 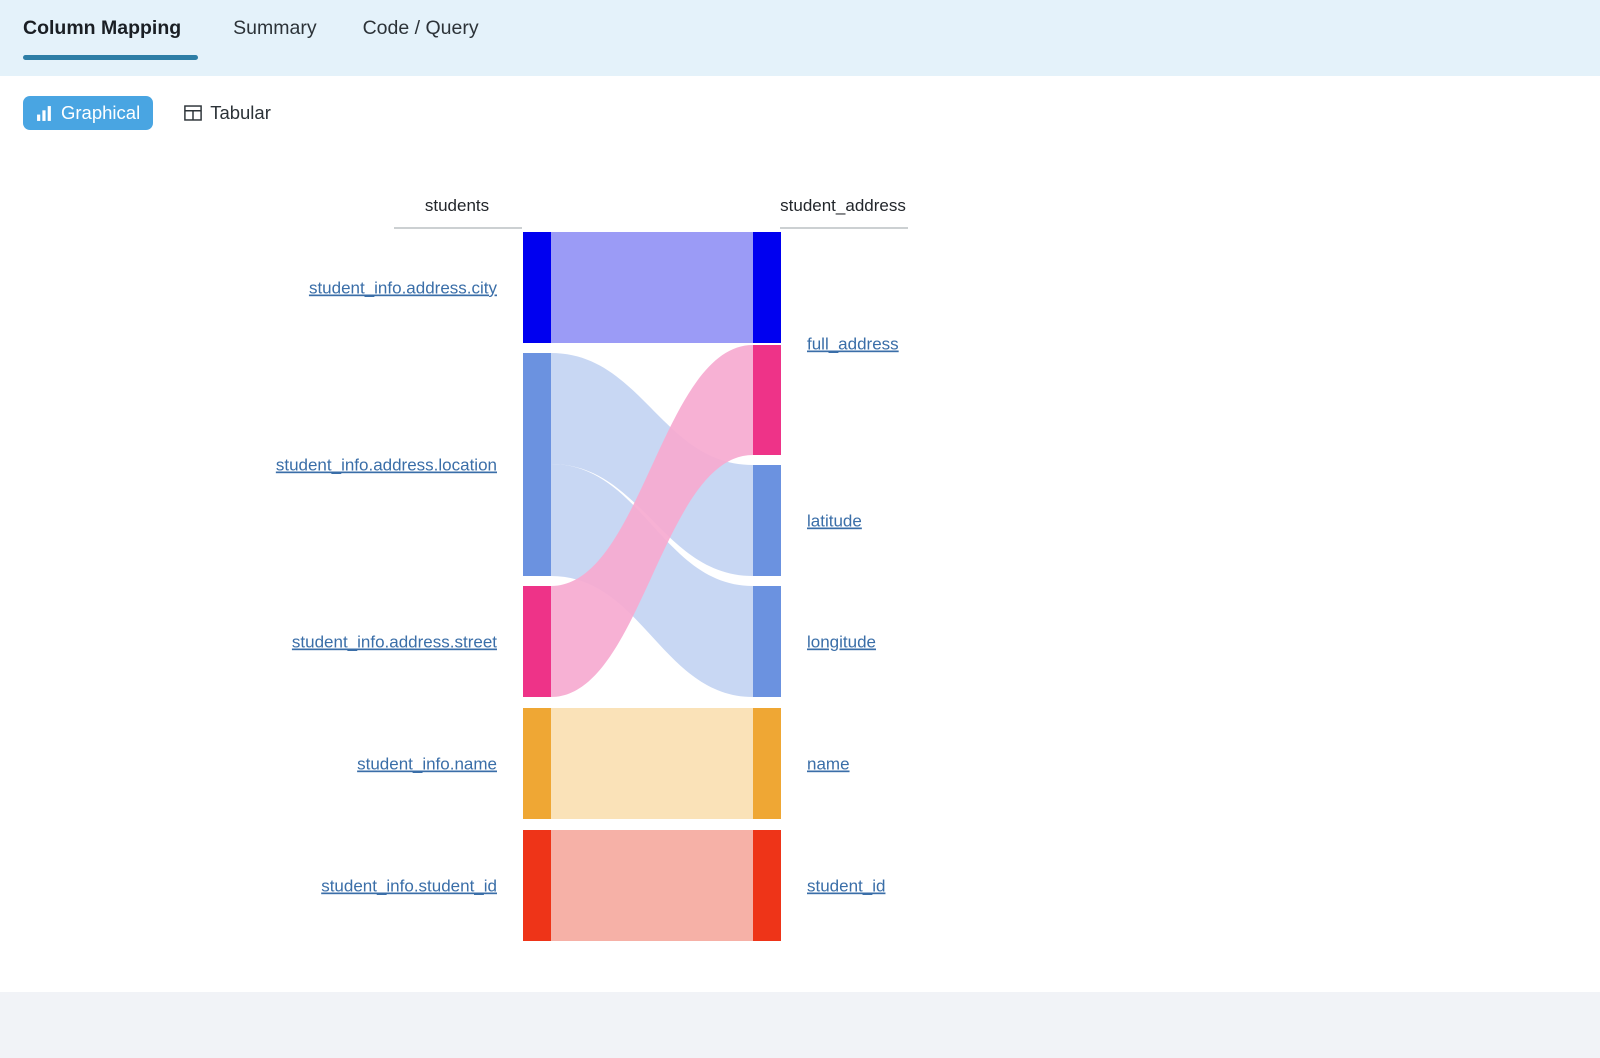 What do you see at coordinates (386, 465) in the screenshot?
I see `source-node-label-location: student_info.address.location` at bounding box center [386, 465].